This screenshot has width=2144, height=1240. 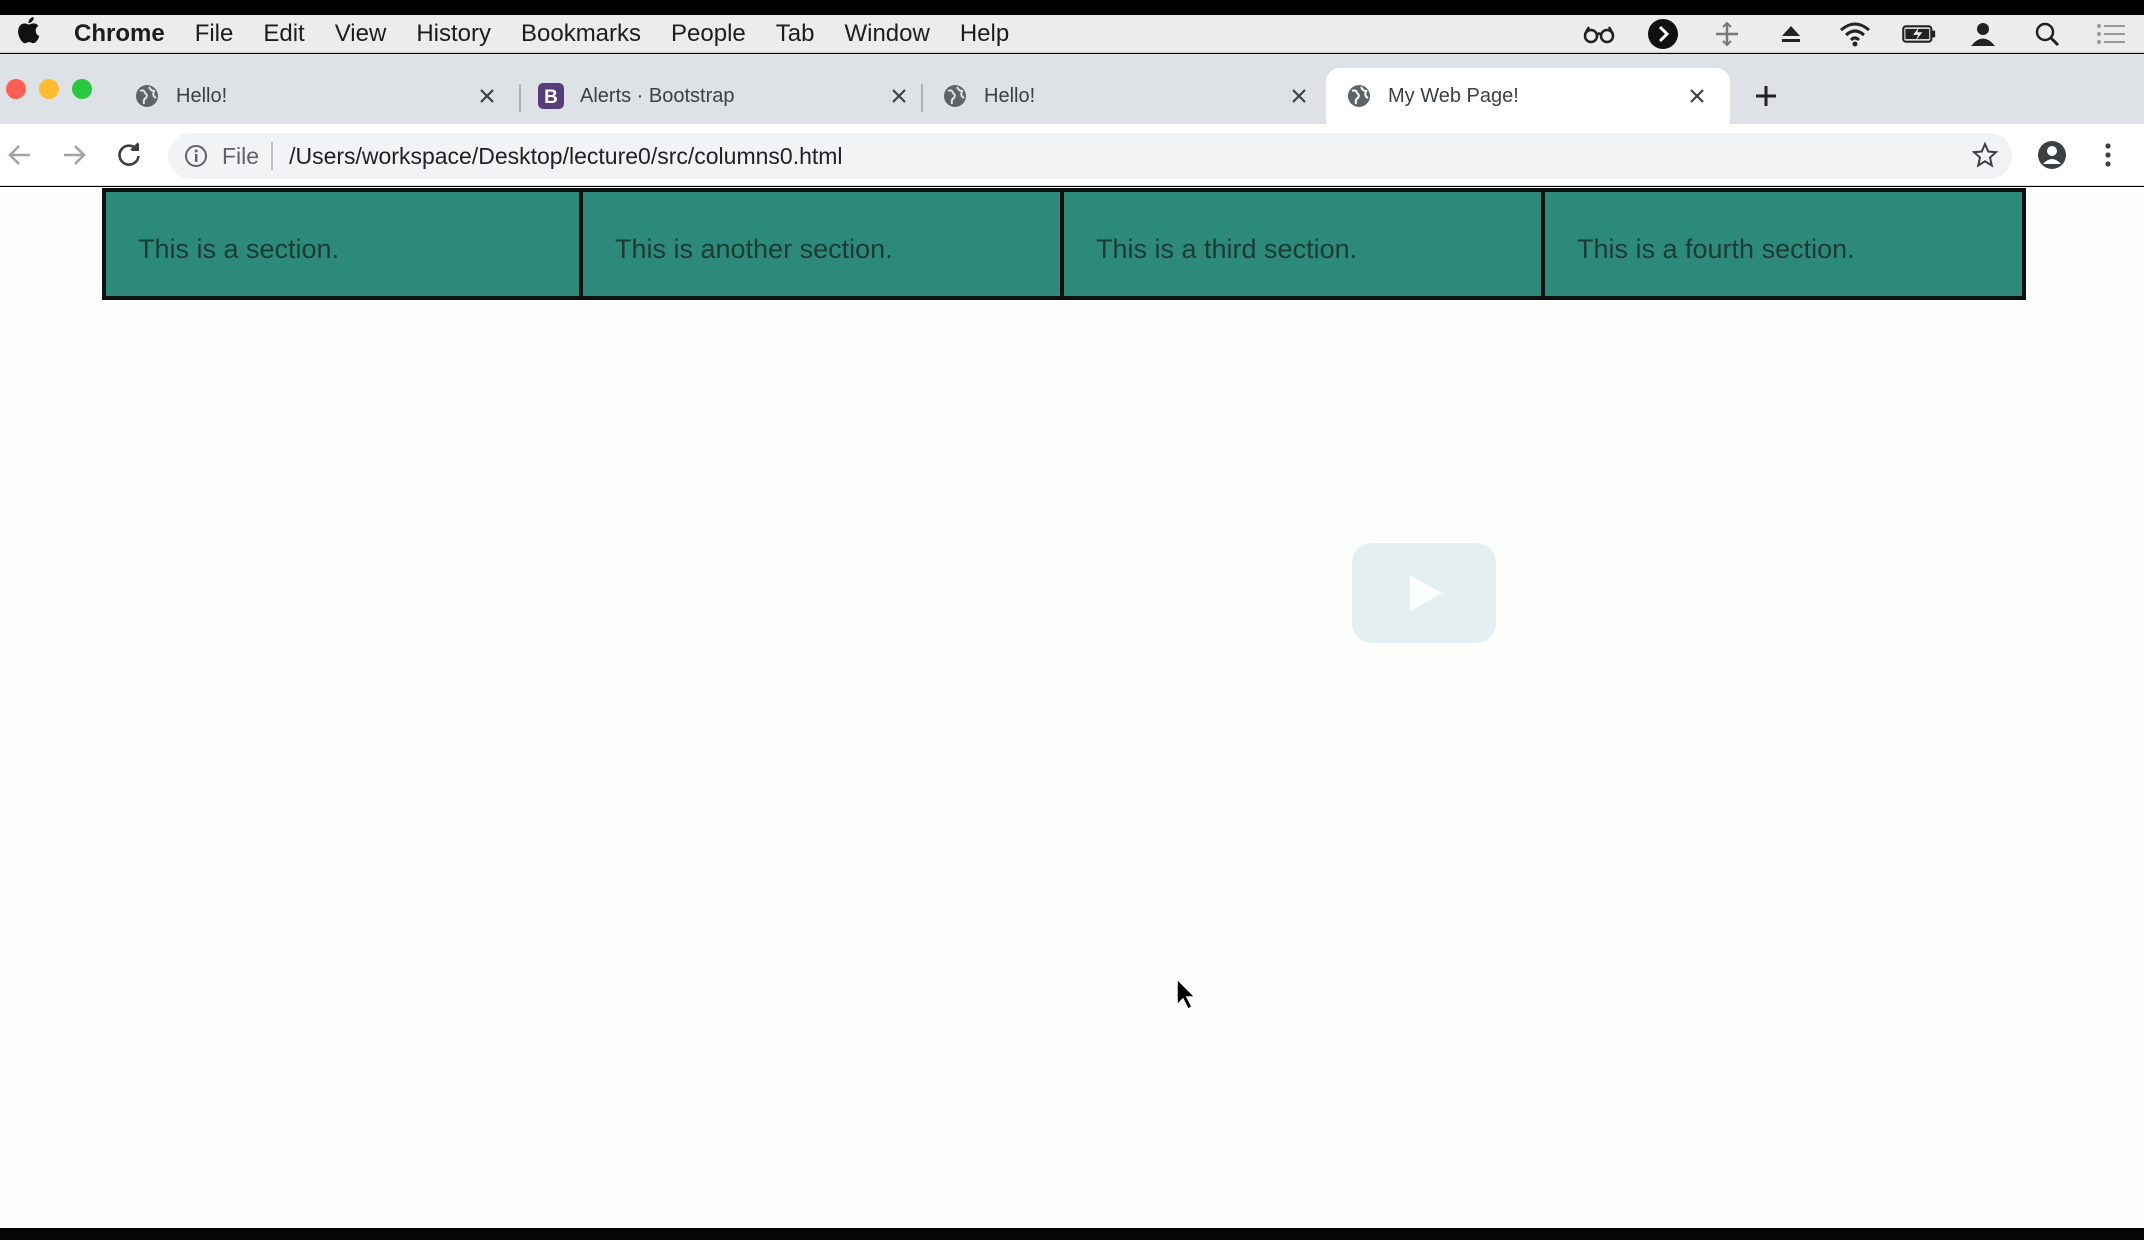 What do you see at coordinates (214, 34) in the screenshot?
I see `menu-file: File` at bounding box center [214, 34].